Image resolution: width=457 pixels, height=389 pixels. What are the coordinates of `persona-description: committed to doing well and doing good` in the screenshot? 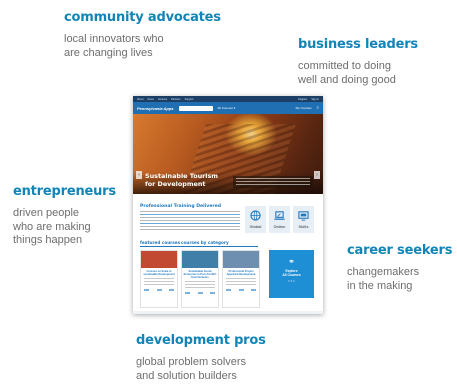 It's located at (358, 73).